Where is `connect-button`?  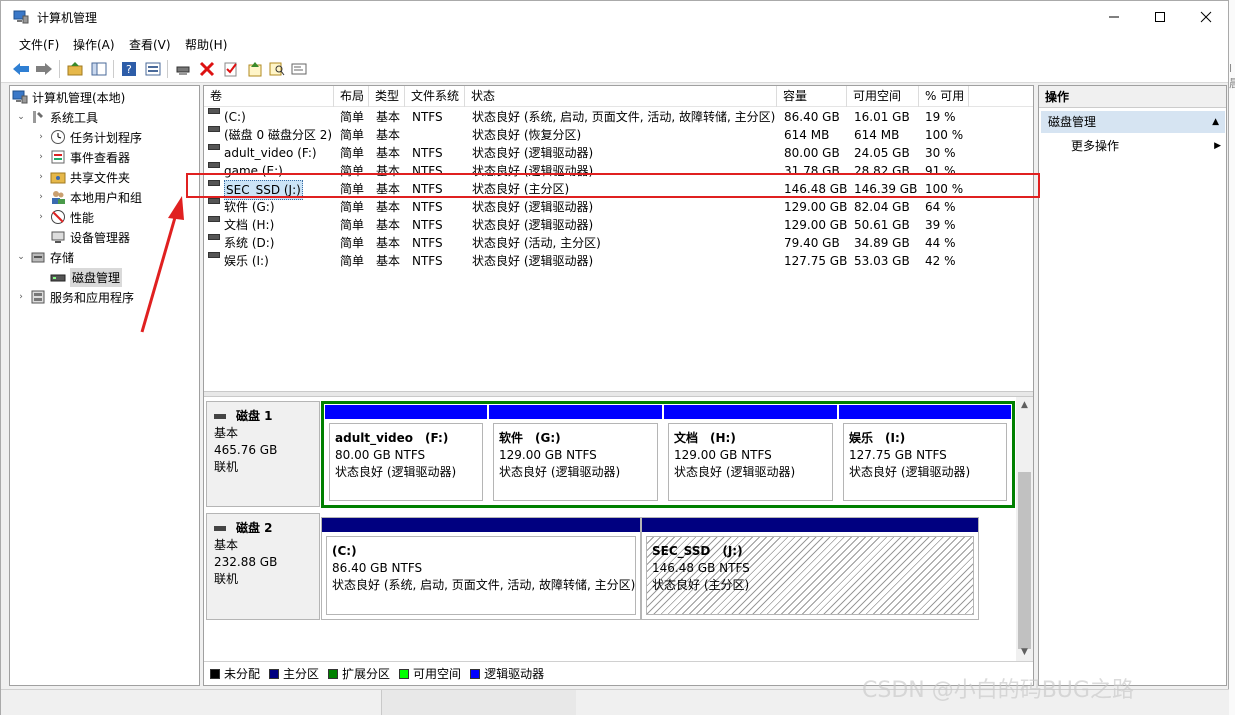
connect-button is located at coordinates (183, 69).